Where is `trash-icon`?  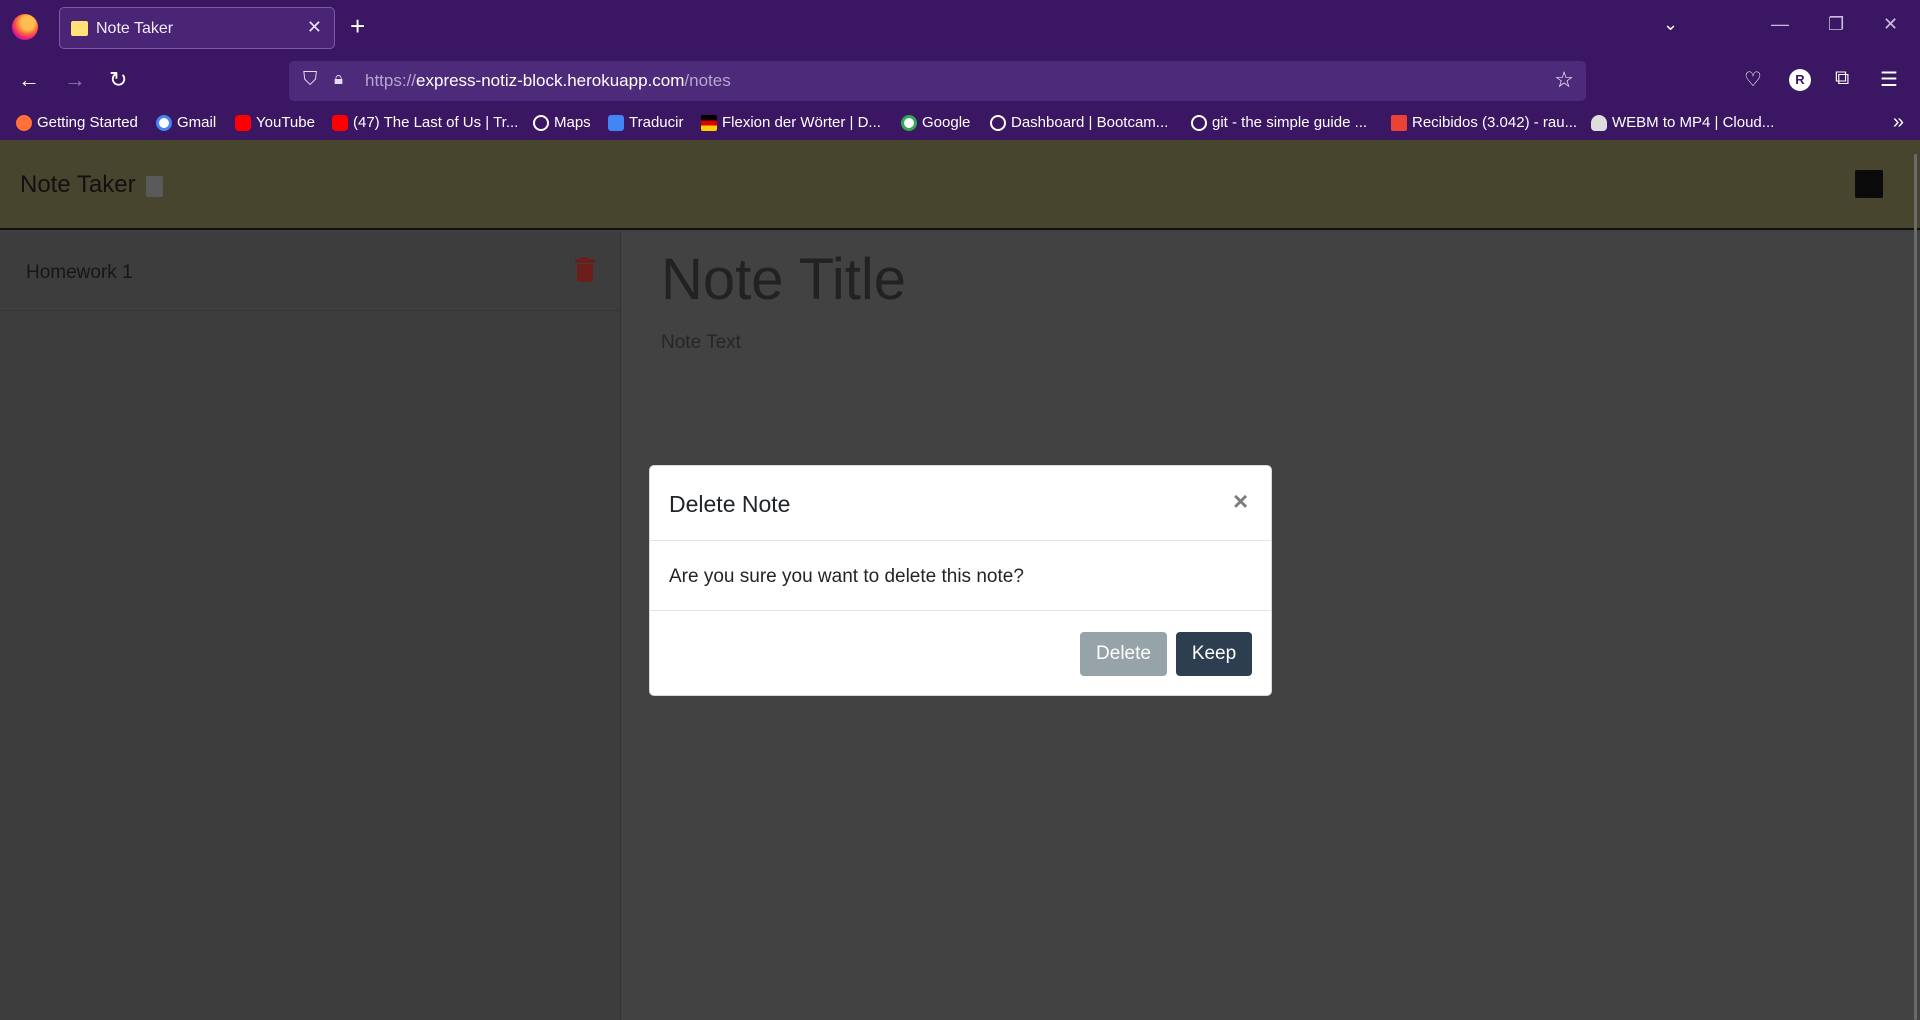
trash-icon is located at coordinates (585, 269).